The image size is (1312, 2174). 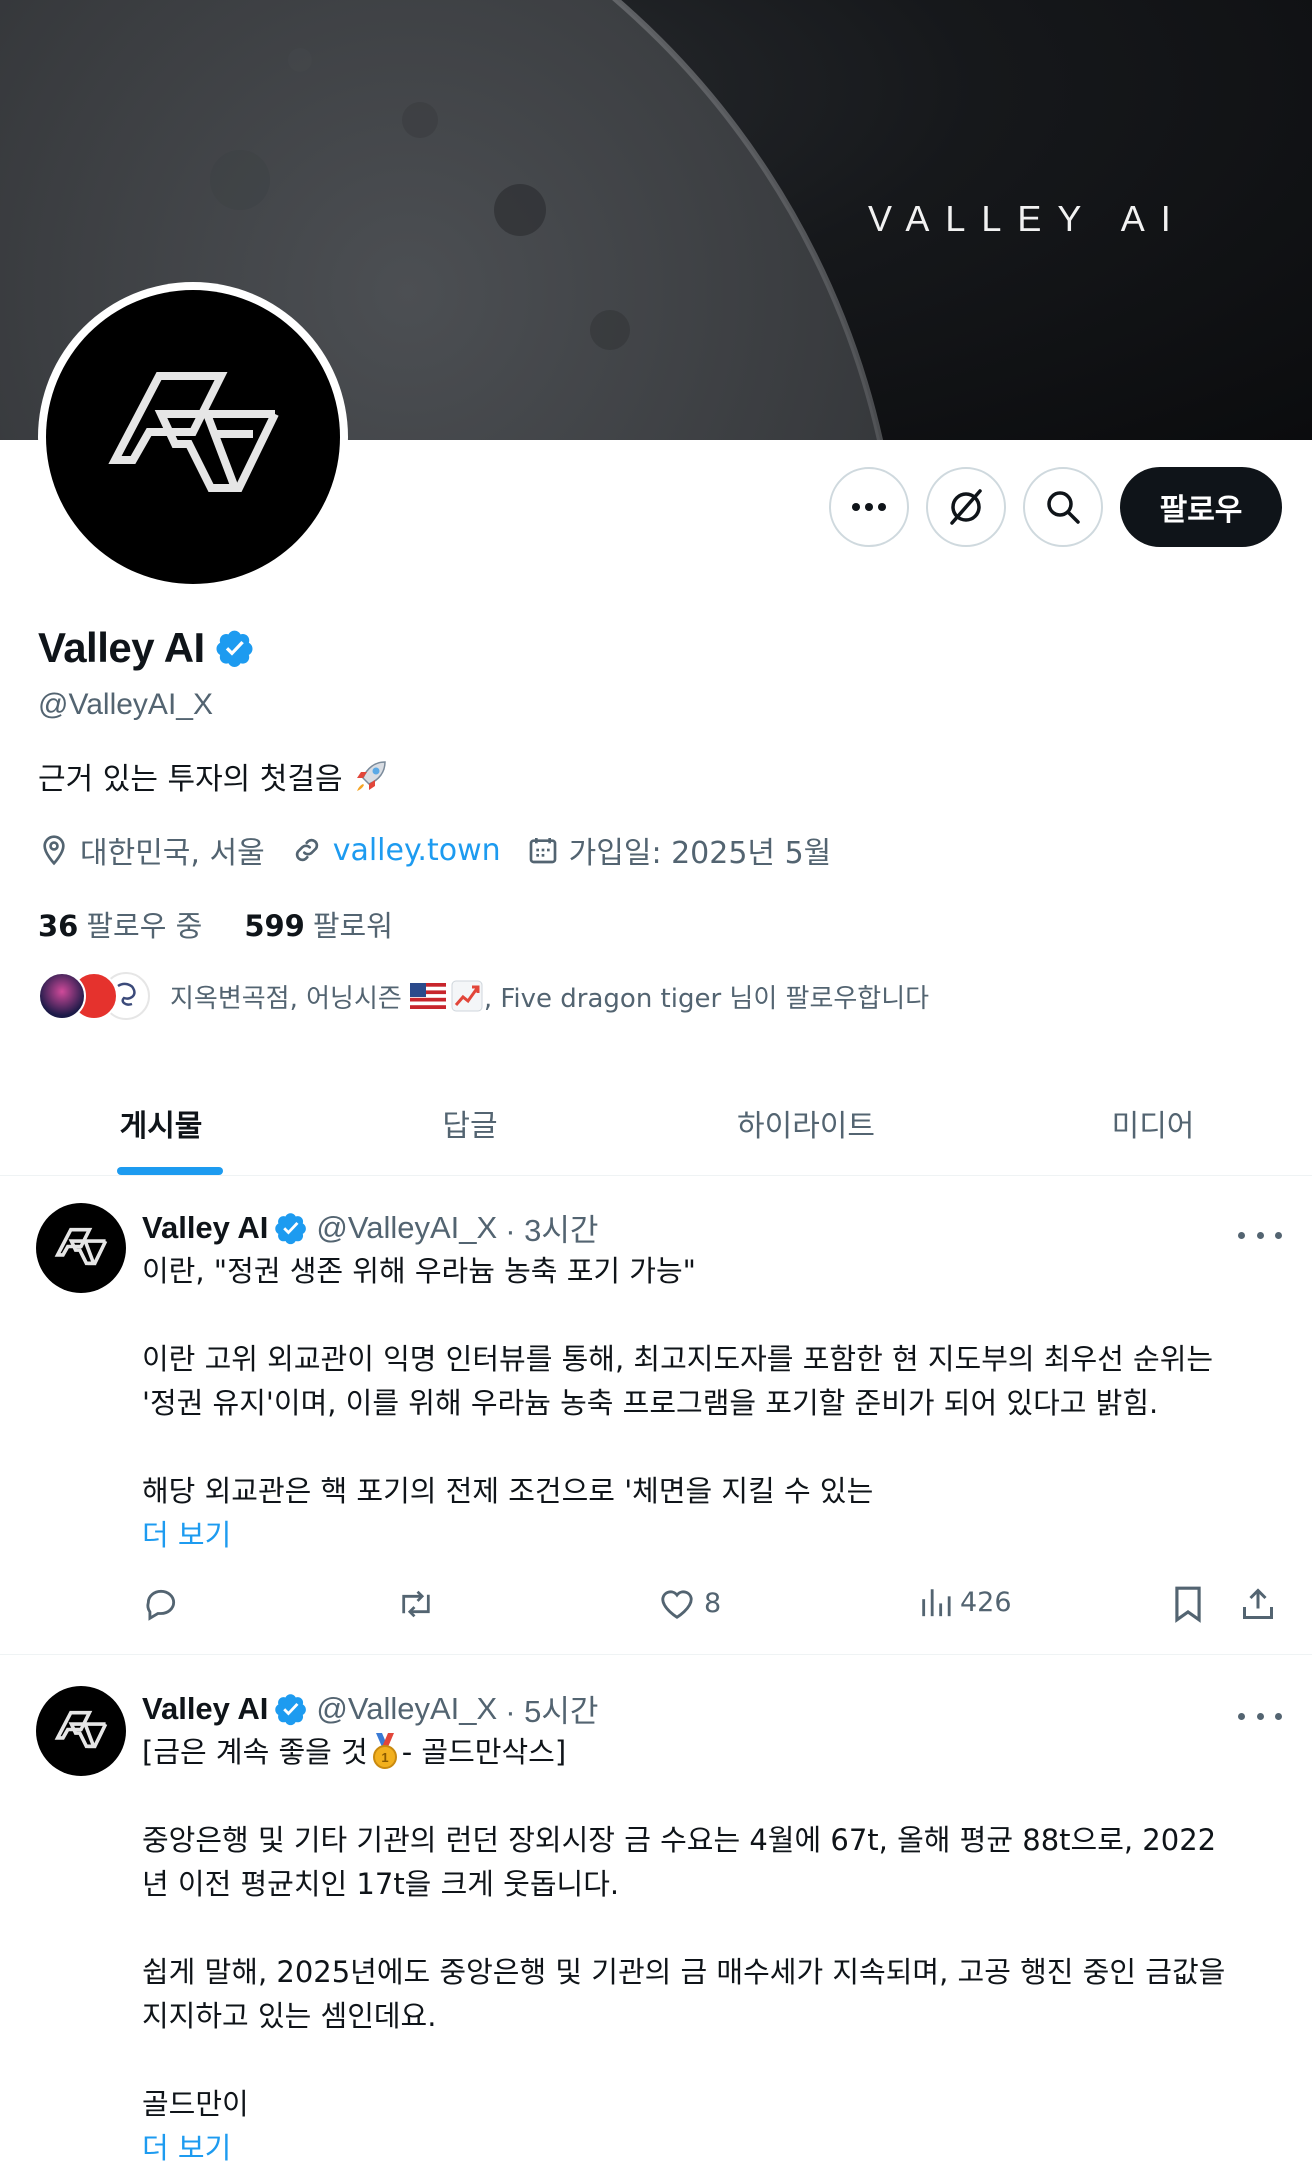 I want to click on joined-item: 가입일: 2025년 5월, so click(x=679, y=850).